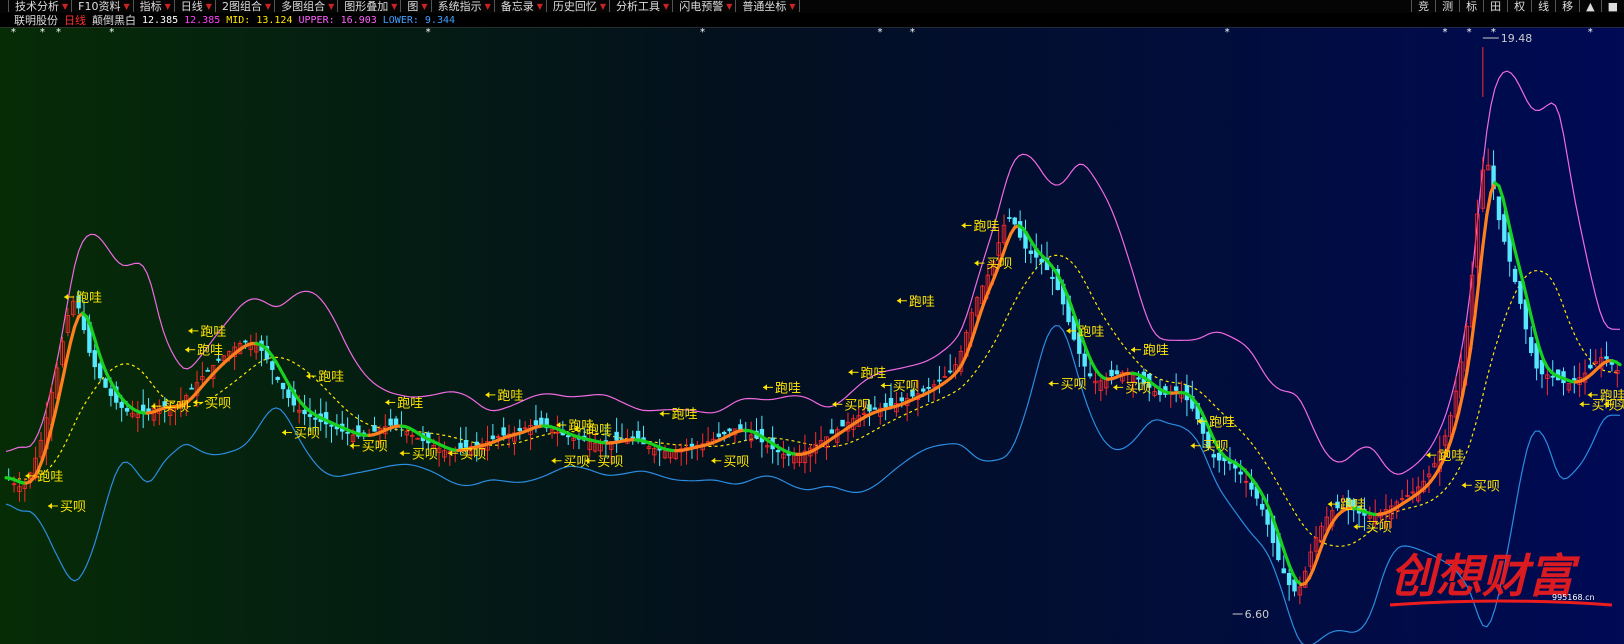 The height and width of the screenshot is (644, 1624). Describe the element at coordinates (75, 20) in the screenshot. I see `period-label: 日线` at that location.